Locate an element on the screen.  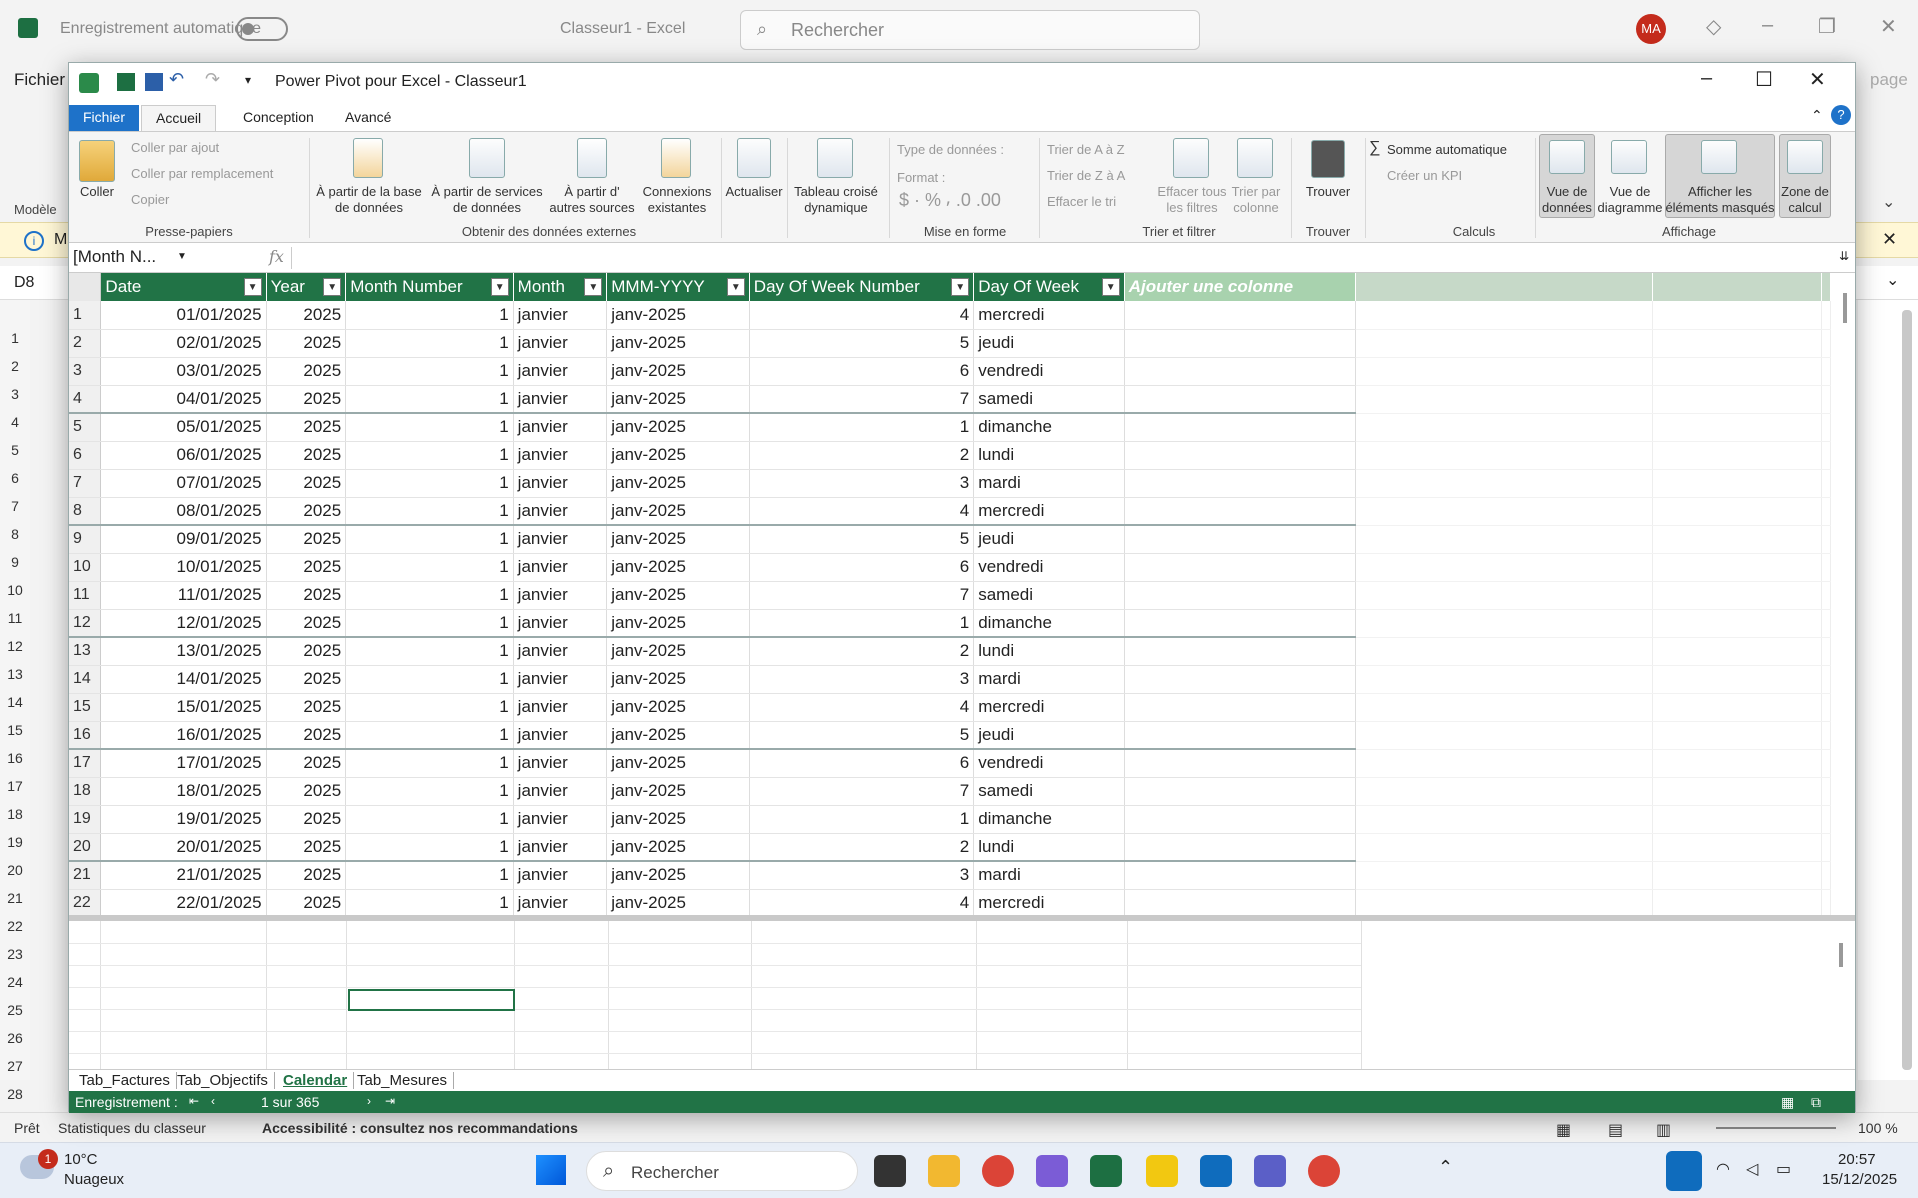
from-database-button-line2: de données is located at coordinates (369, 208).